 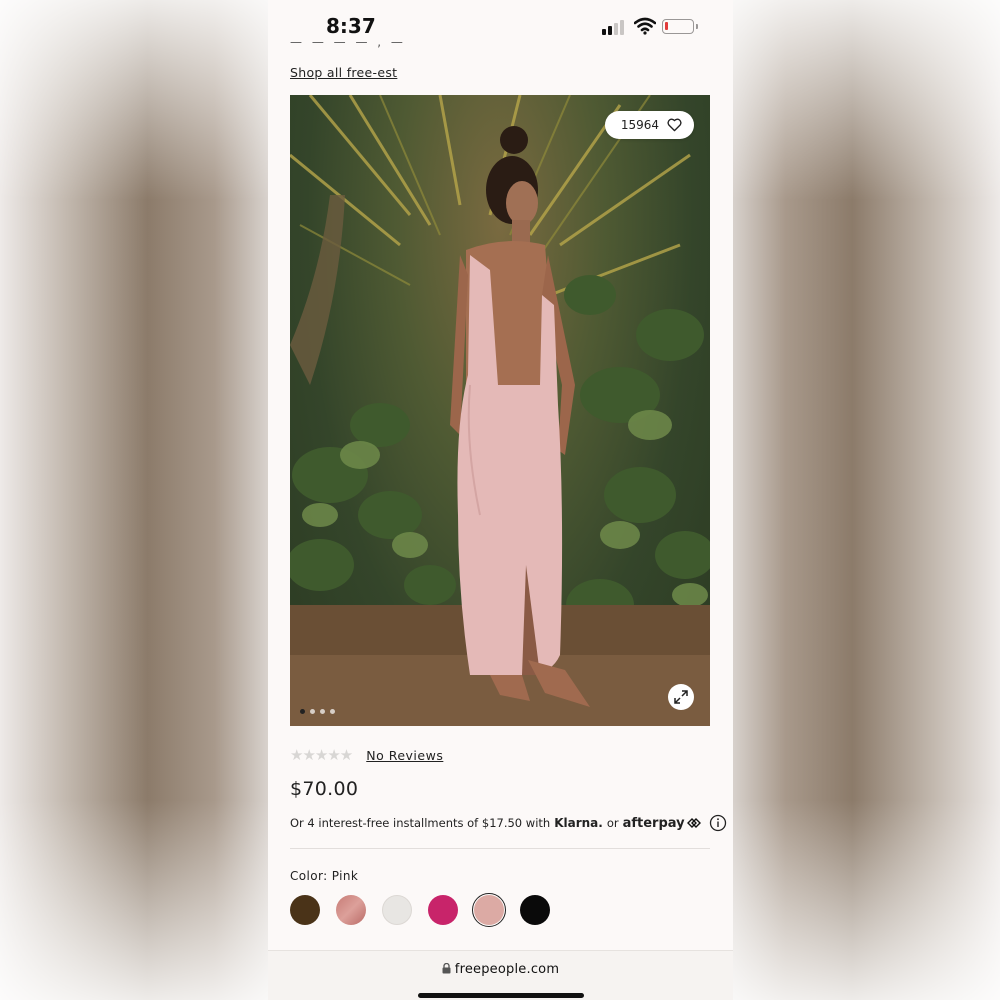 What do you see at coordinates (500, 848) in the screenshot?
I see `divider` at bounding box center [500, 848].